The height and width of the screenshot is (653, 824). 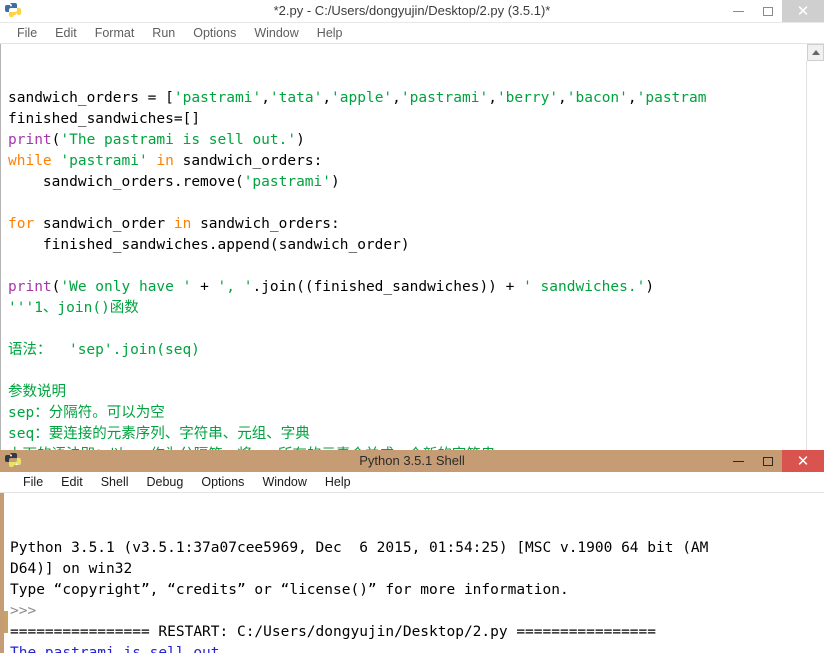 What do you see at coordinates (71, 569) in the screenshot?
I see `shell-line: D64)] on win32` at bounding box center [71, 569].